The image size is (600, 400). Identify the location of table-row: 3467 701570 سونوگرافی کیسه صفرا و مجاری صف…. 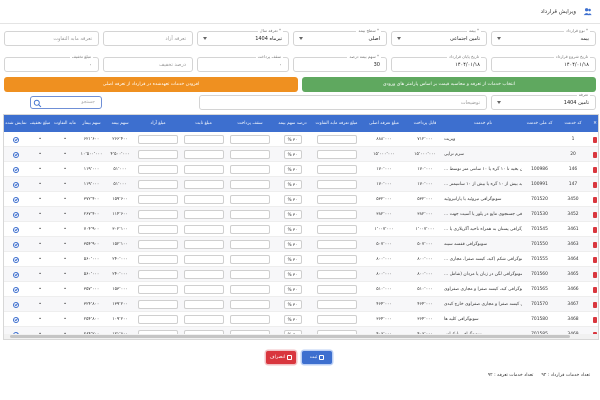
(301, 304).